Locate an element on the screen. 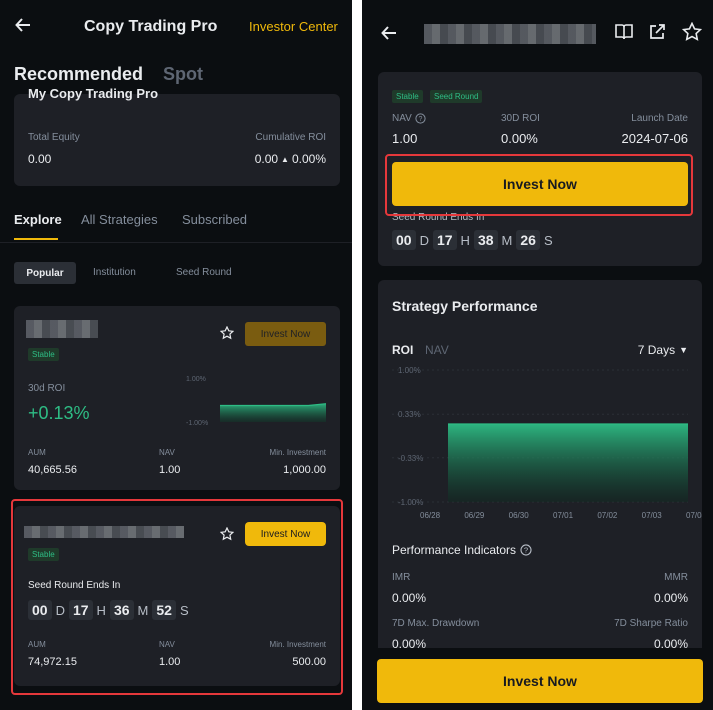 The height and width of the screenshot is (710, 713). mmr-value: 0.00% is located at coordinates (670, 598).